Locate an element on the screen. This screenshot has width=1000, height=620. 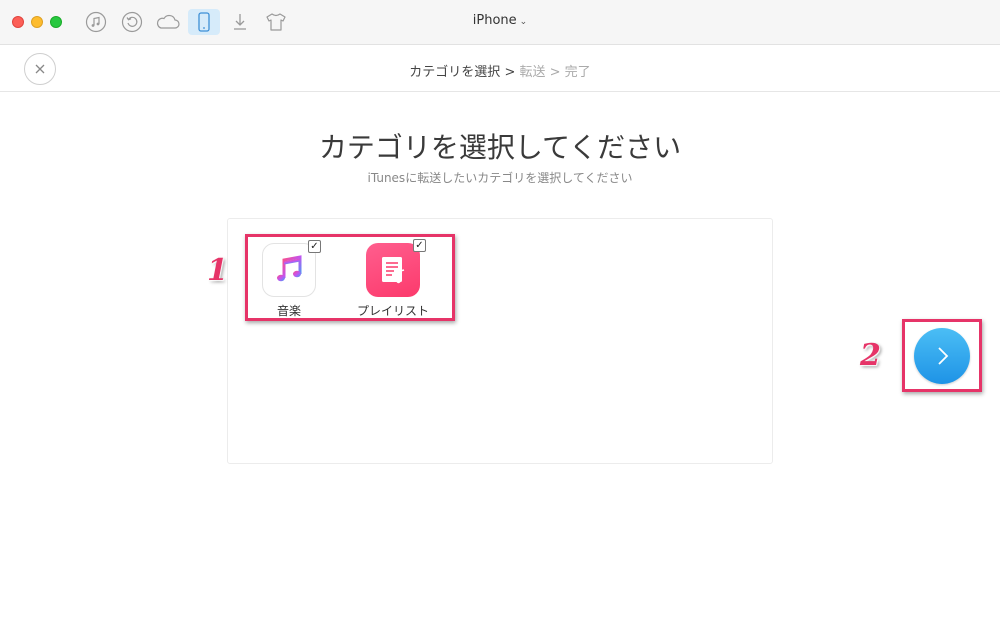
step-header: カテゴリを選択 > 転送 > 完了 is located at coordinates (500, 69).